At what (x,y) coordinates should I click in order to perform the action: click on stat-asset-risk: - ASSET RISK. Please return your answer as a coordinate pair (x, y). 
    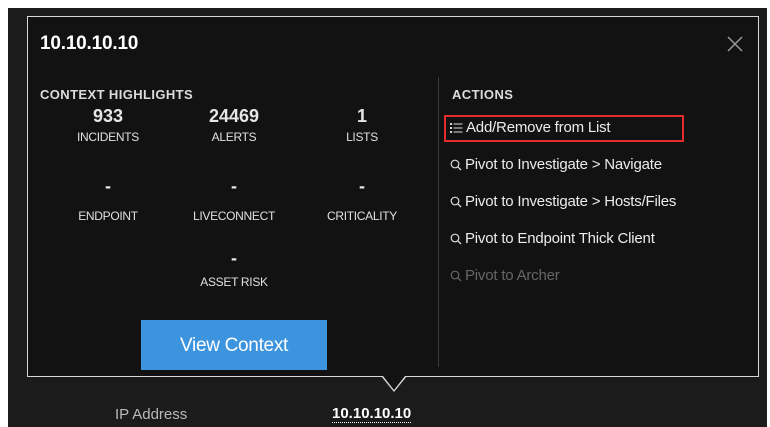
    Looking at the image, I should click on (234, 268).